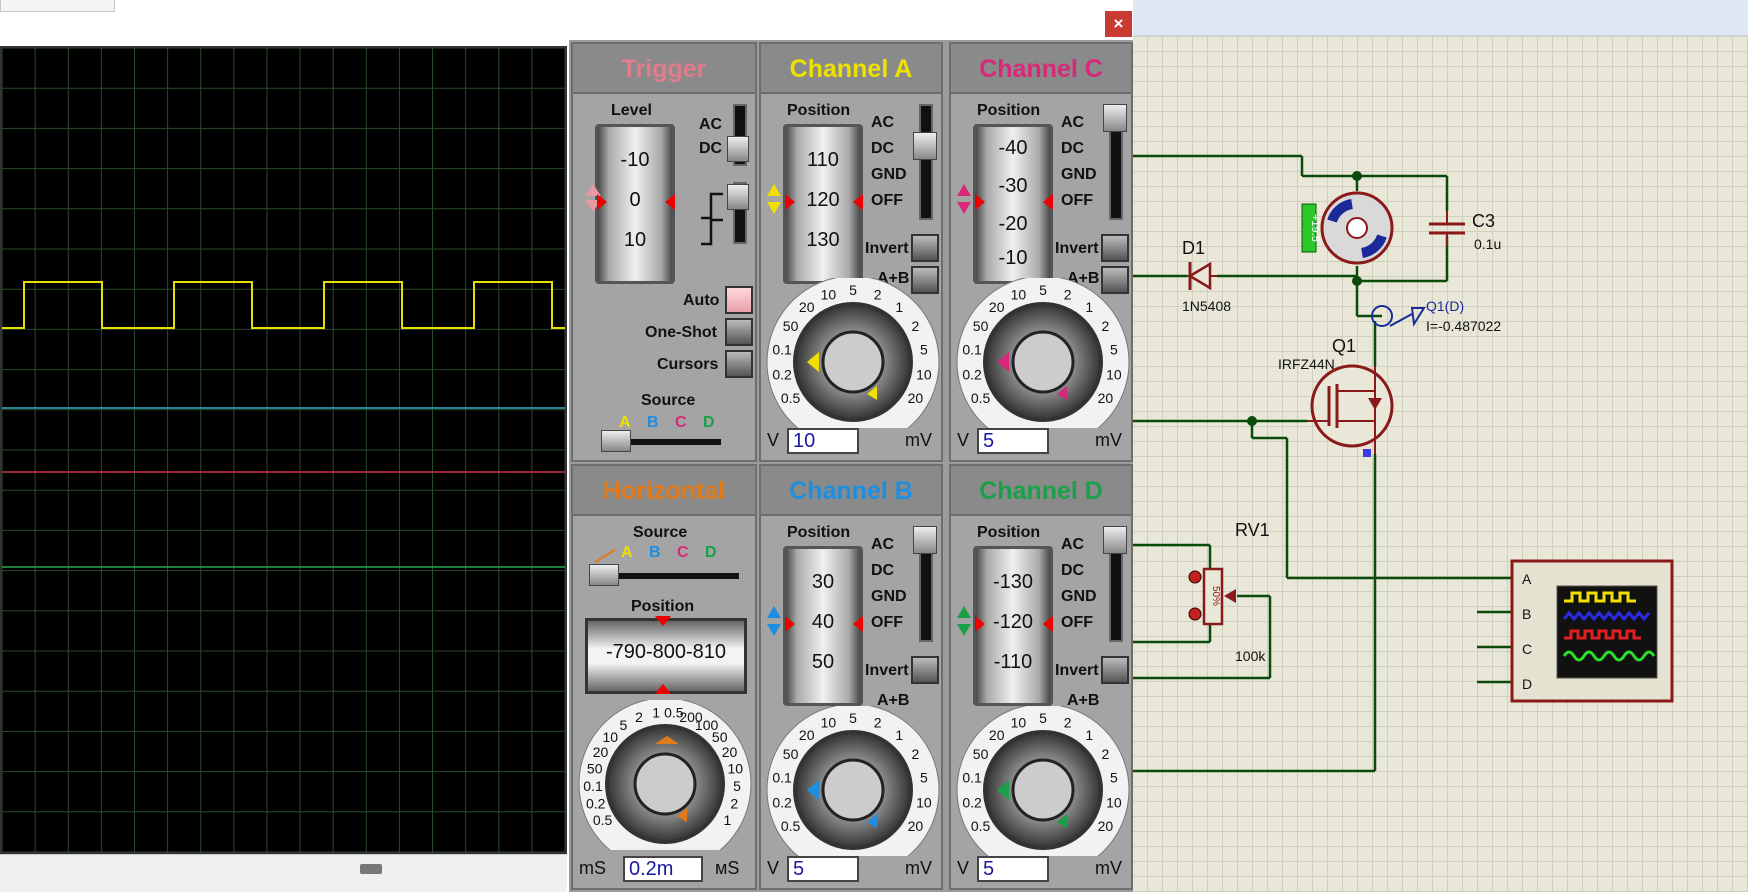  What do you see at coordinates (720, 737) in the screenshot?
I see `timebase-dial-label-12: 50` at bounding box center [720, 737].